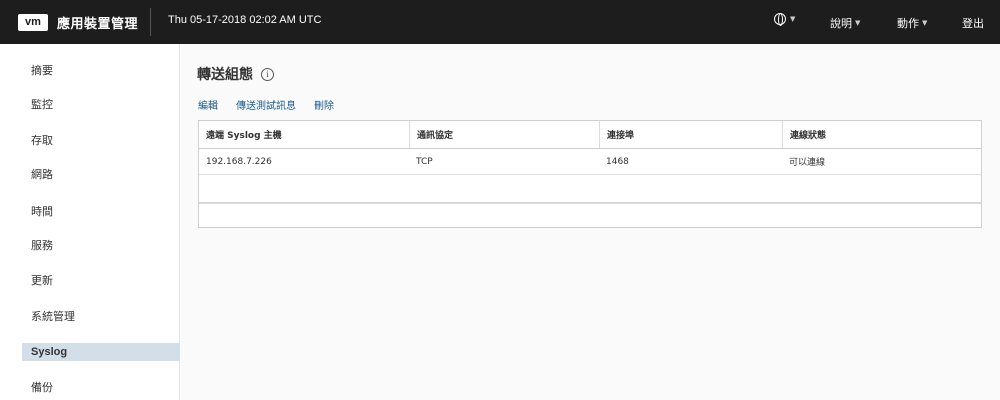 The height and width of the screenshot is (400, 1000). I want to click on edit-button: 編輯, so click(208, 104).